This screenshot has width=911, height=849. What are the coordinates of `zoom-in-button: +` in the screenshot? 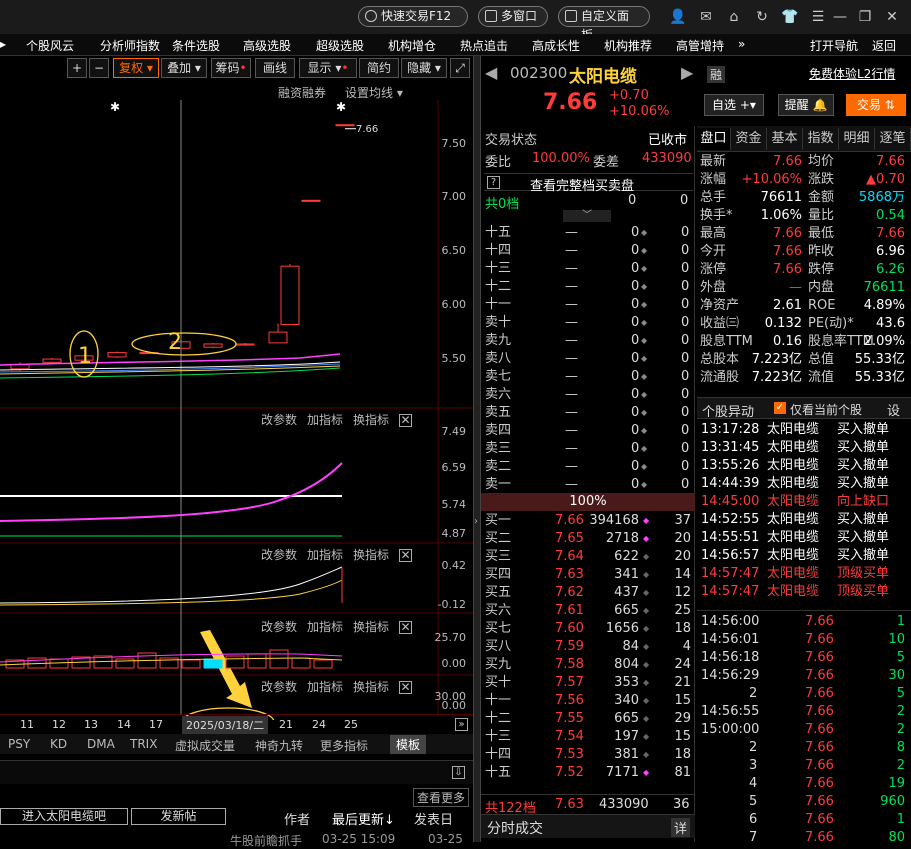 It's located at (77, 68).